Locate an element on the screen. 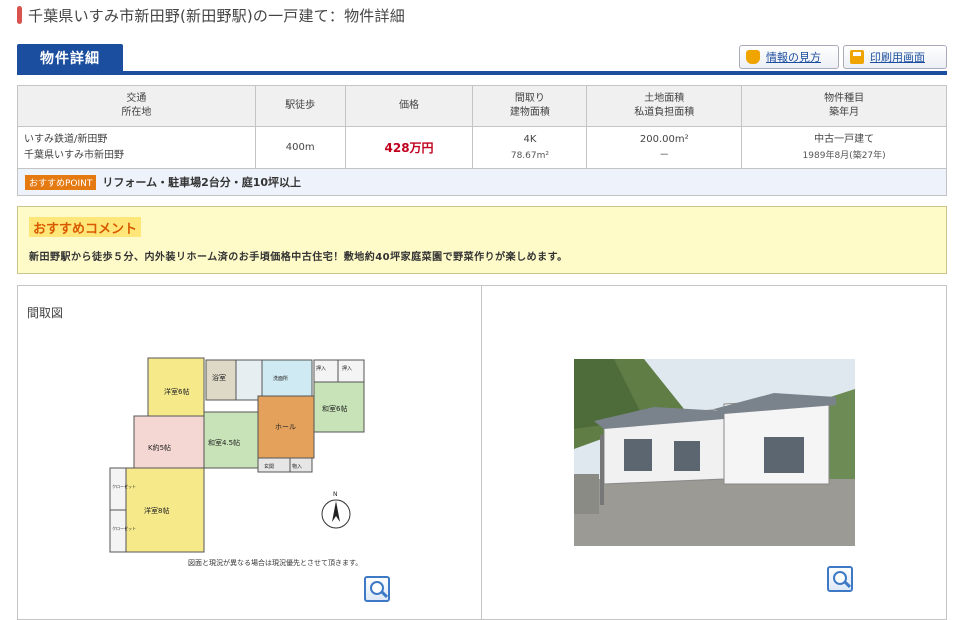  table-header-row: 交通 所在地 駅徒歩 価格 間取り 建物面積 土地面積 私道負担面積 物件種目 築年月 is located at coordinates (482, 106).